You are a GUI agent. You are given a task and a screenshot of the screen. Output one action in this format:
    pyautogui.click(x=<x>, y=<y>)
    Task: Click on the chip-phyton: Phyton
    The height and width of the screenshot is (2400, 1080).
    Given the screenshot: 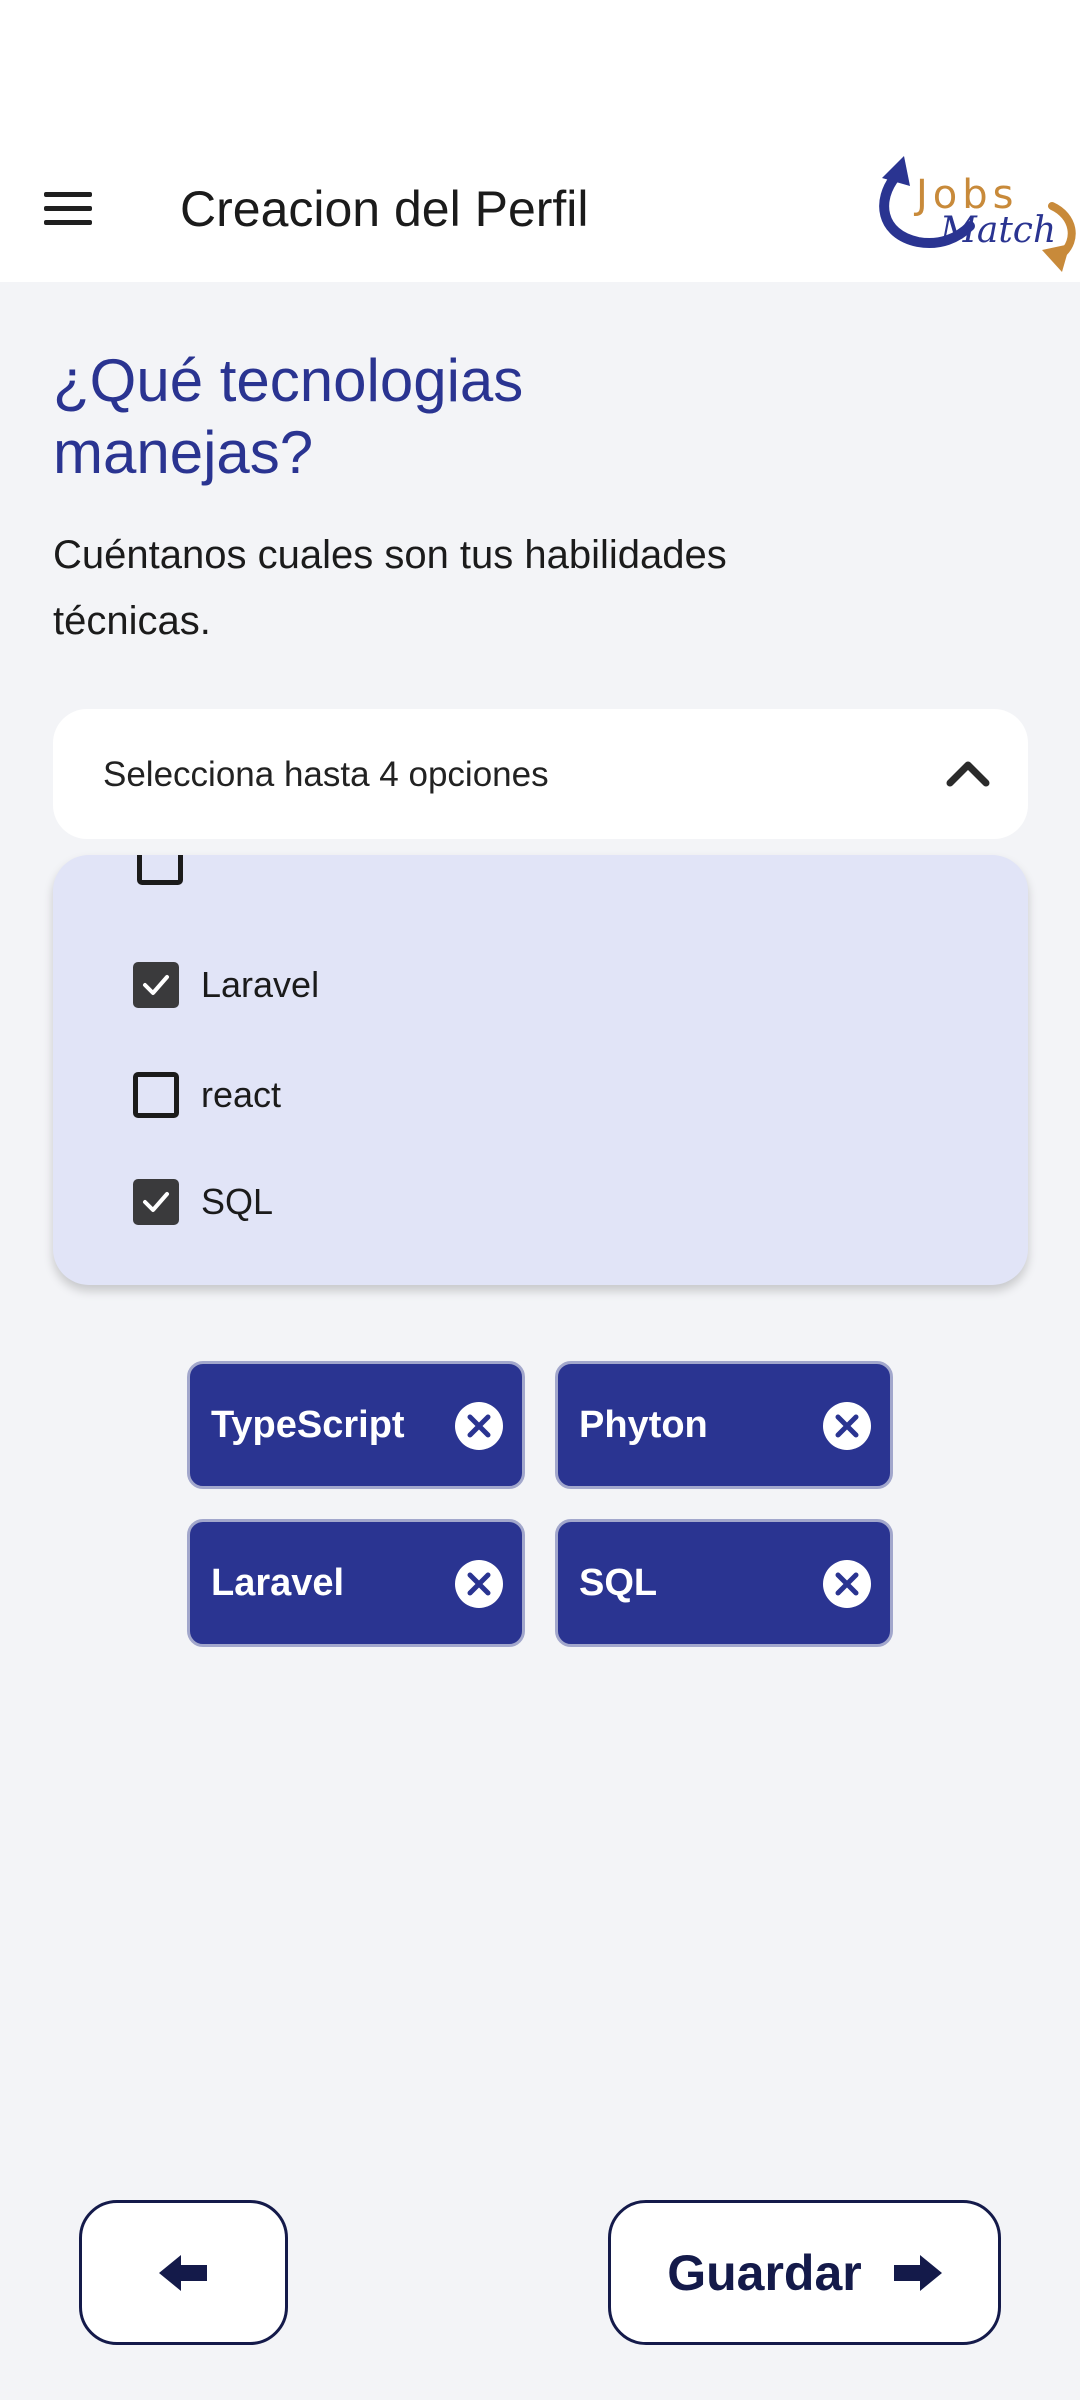 What is the action you would take?
    pyautogui.click(x=724, y=1425)
    